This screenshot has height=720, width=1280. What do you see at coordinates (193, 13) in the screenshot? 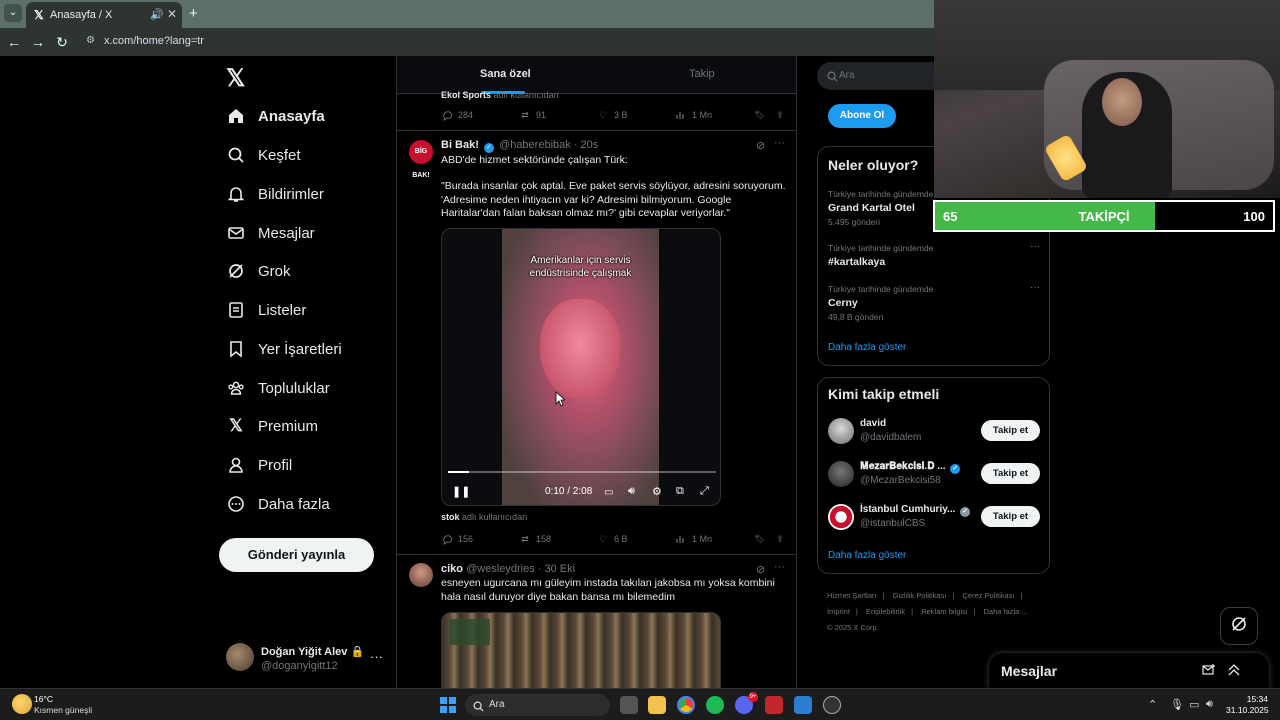
I see `new-tab-button: +` at bounding box center [193, 13].